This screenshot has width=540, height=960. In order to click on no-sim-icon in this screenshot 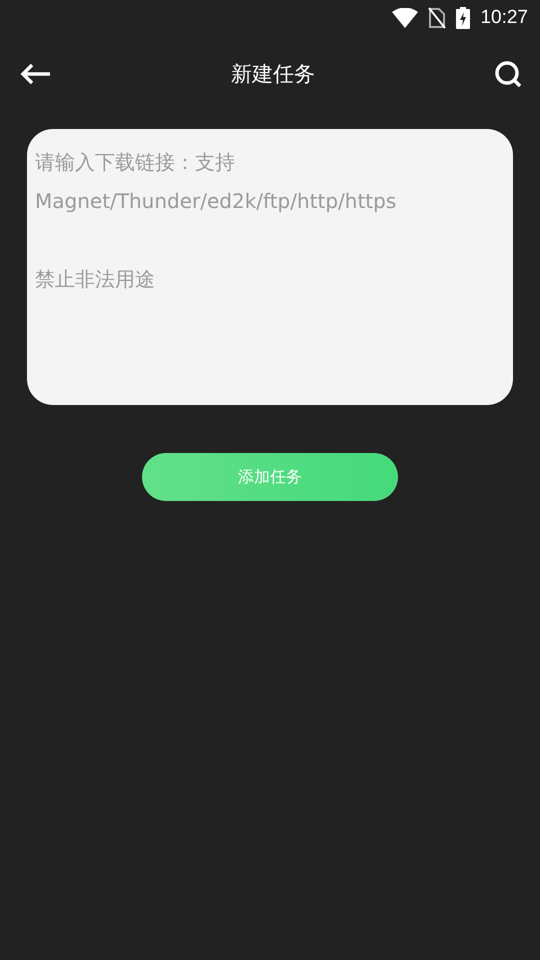, I will do `click(437, 18)`.